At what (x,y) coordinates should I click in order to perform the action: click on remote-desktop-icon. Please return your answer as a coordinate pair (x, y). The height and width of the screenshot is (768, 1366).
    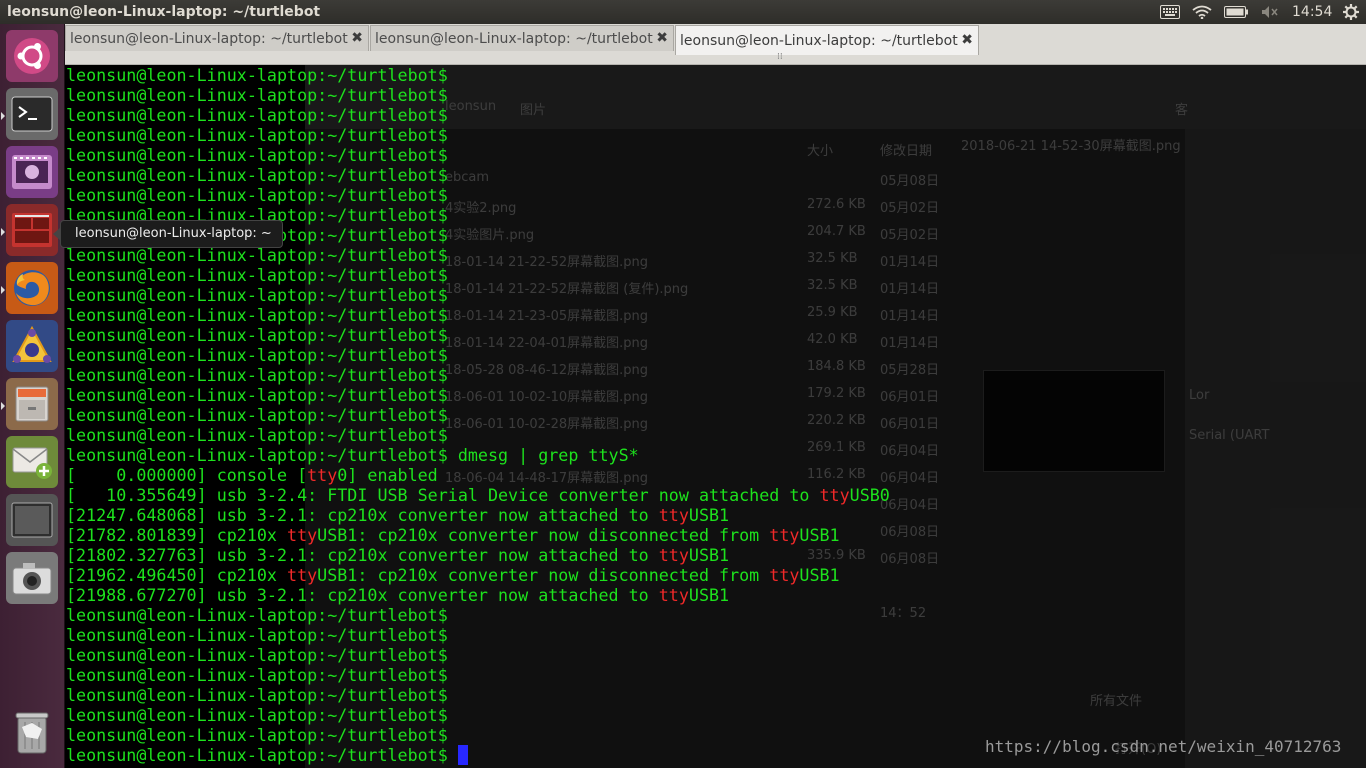
    Looking at the image, I should click on (32, 230).